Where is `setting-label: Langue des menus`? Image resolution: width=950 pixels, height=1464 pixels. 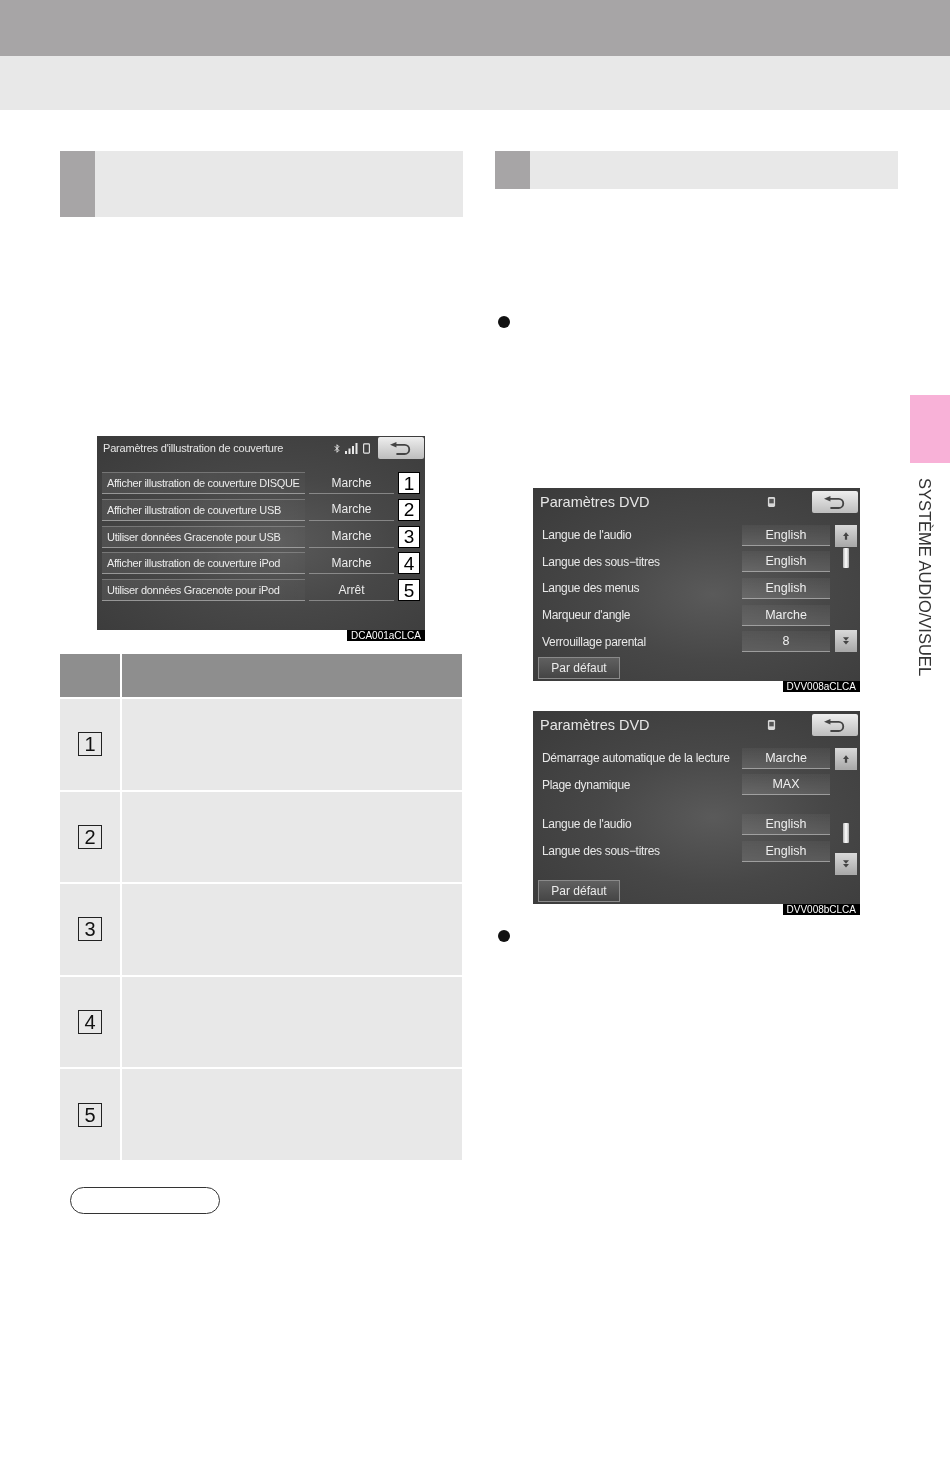
setting-label: Langue des menus is located at coordinates (591, 588).